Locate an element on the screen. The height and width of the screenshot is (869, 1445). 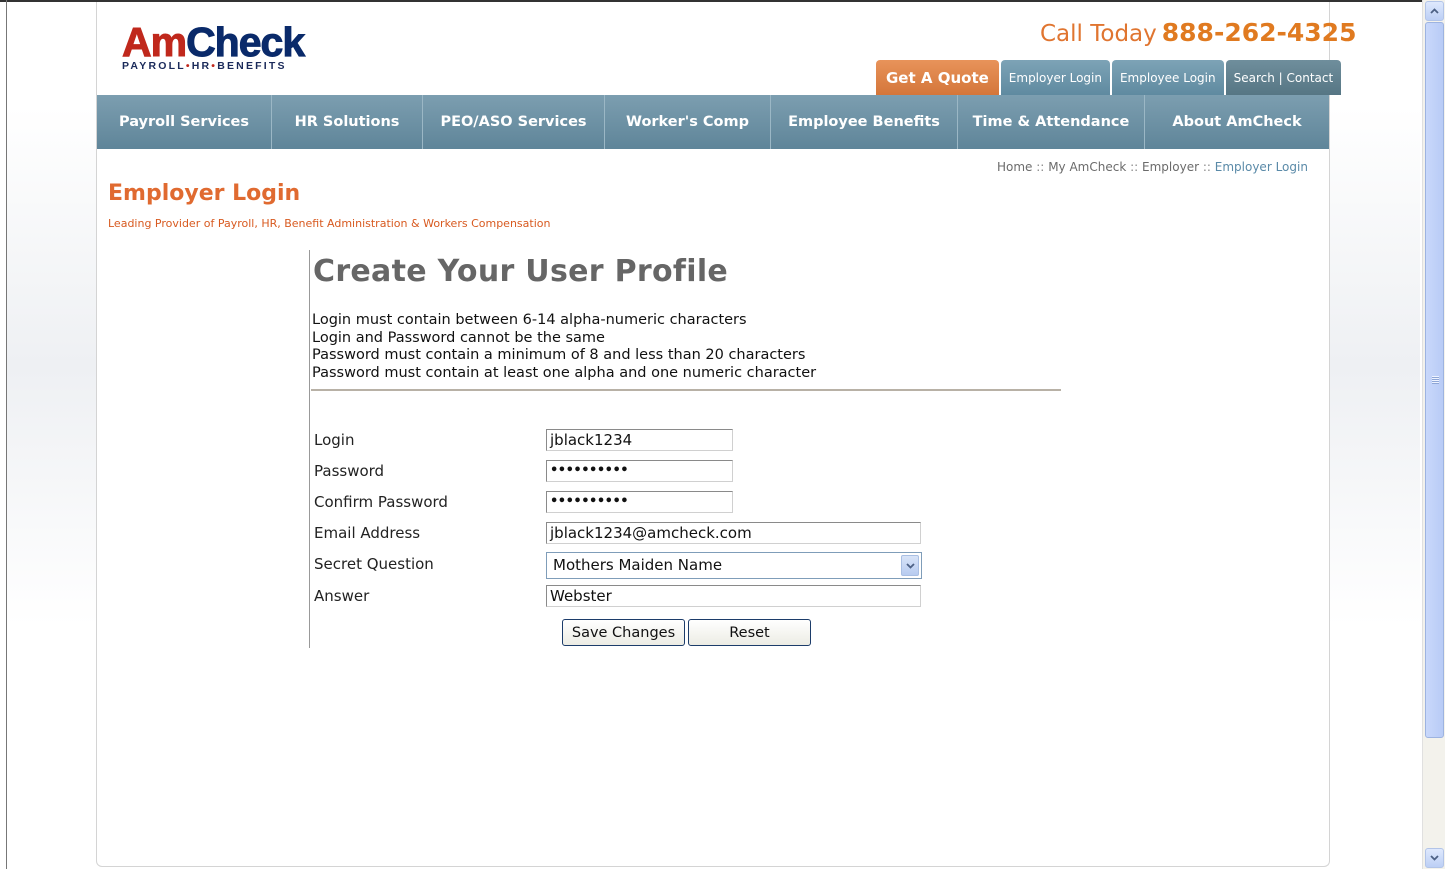
amcheck-logo: AmCheck PAYROLL•HR•BENEFITS is located at coordinates (213, 45).